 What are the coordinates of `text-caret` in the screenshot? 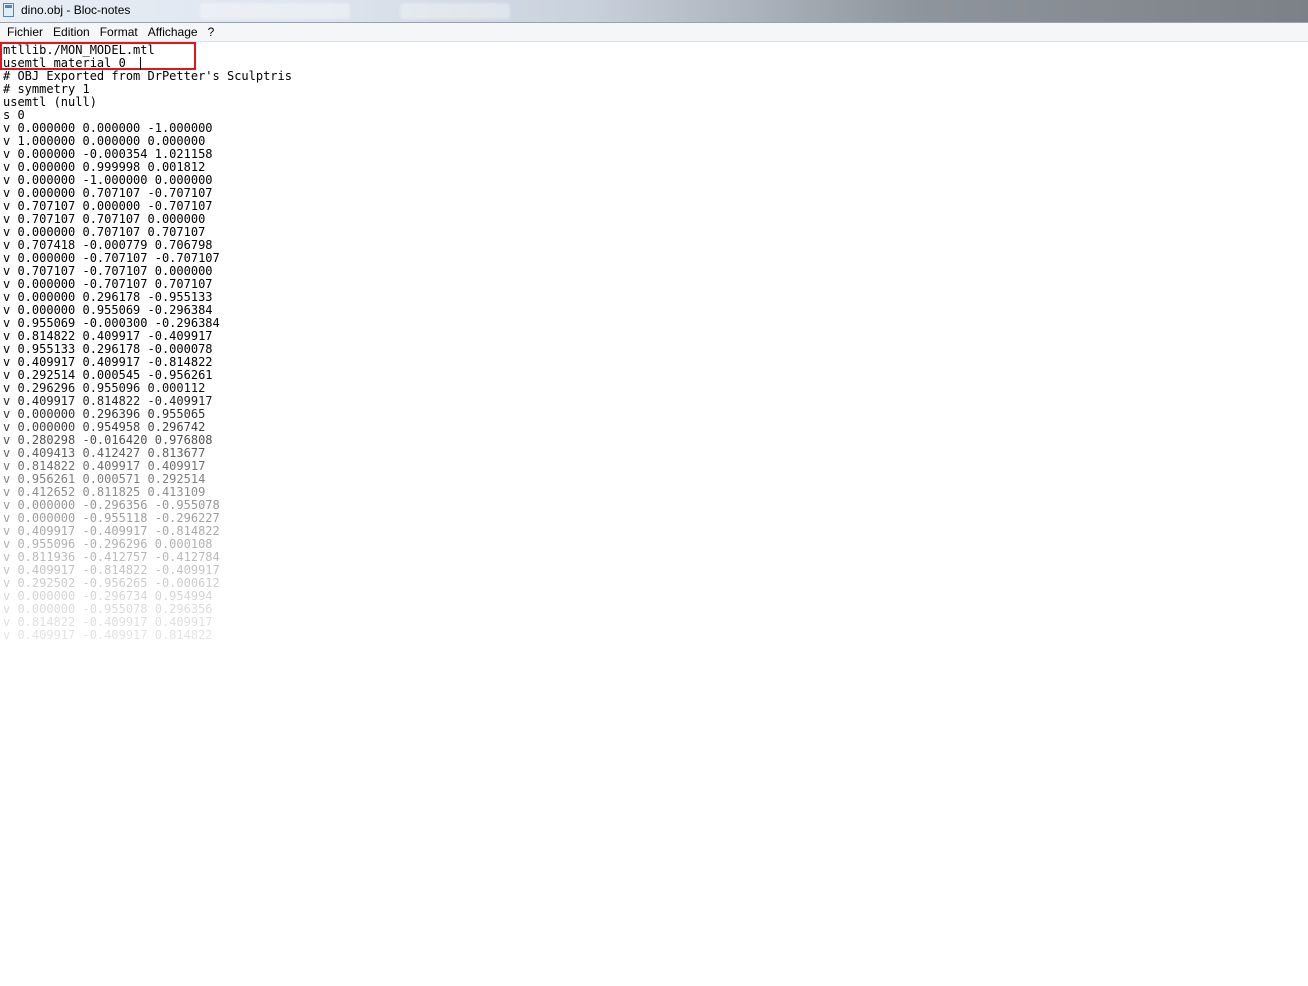 It's located at (140, 63).